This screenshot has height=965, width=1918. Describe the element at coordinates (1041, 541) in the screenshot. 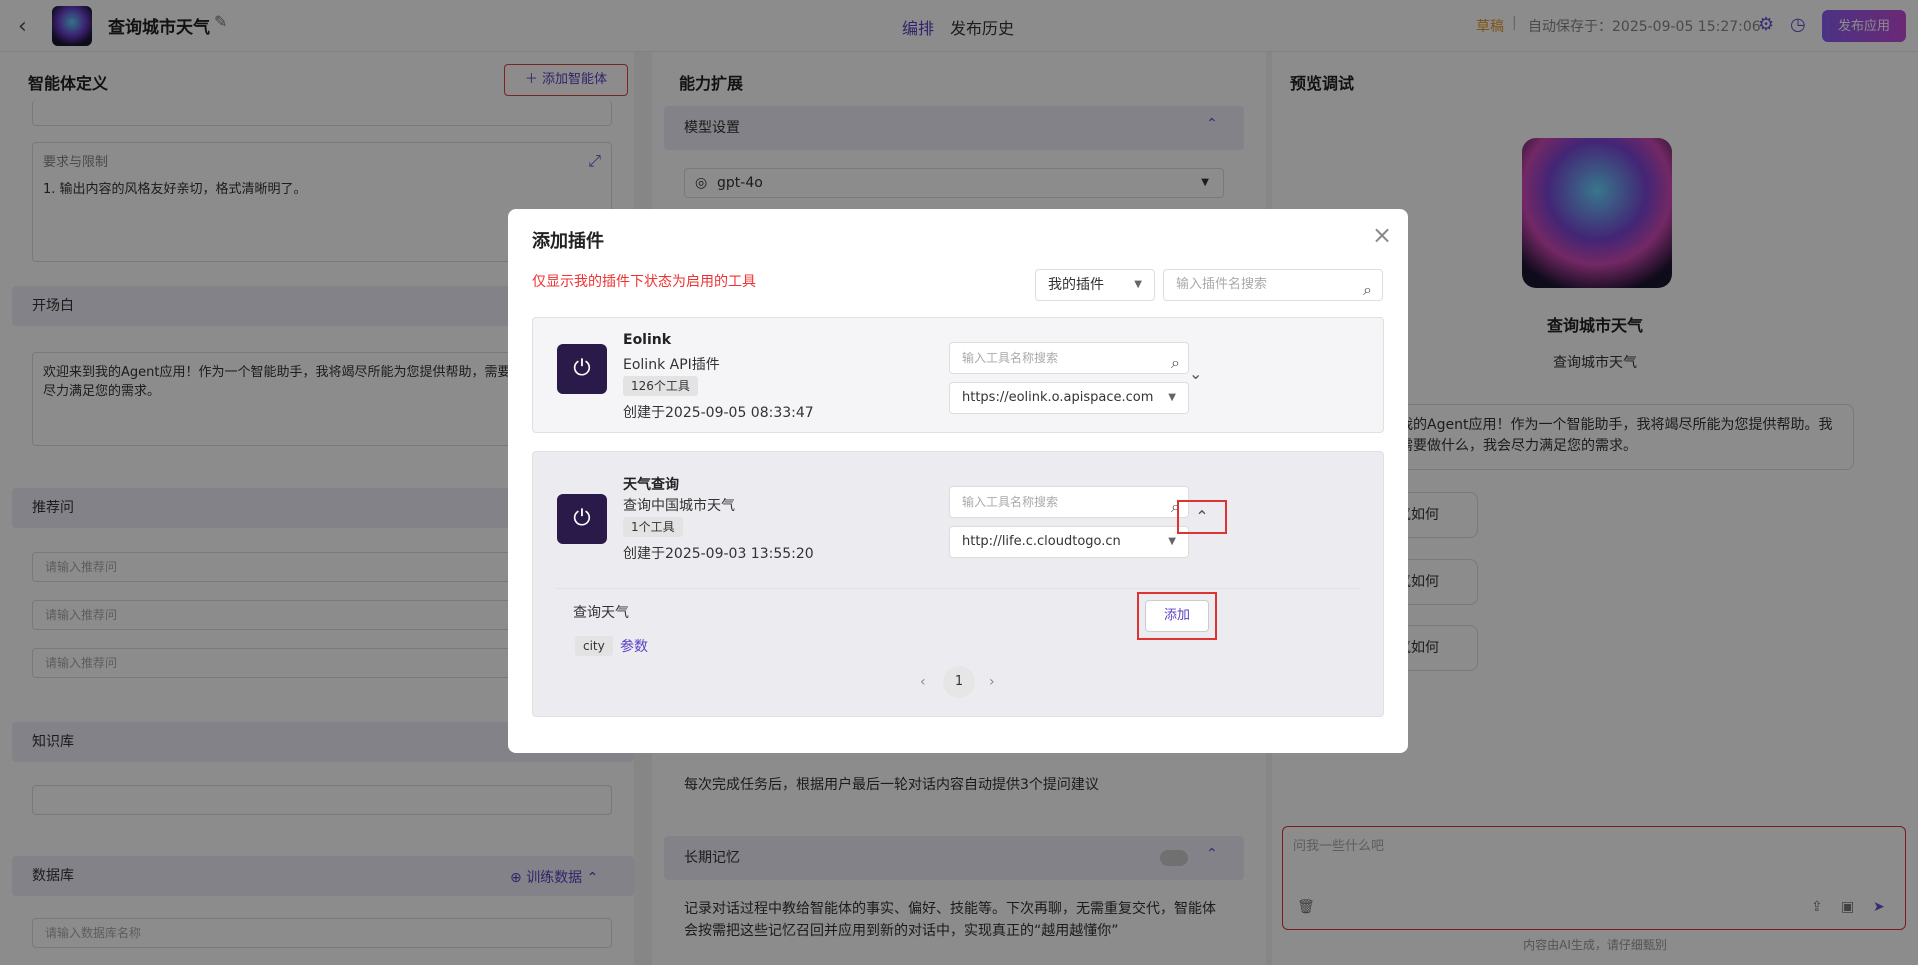

I see `url-value: http://life.c.cloudtogo.cn` at that location.